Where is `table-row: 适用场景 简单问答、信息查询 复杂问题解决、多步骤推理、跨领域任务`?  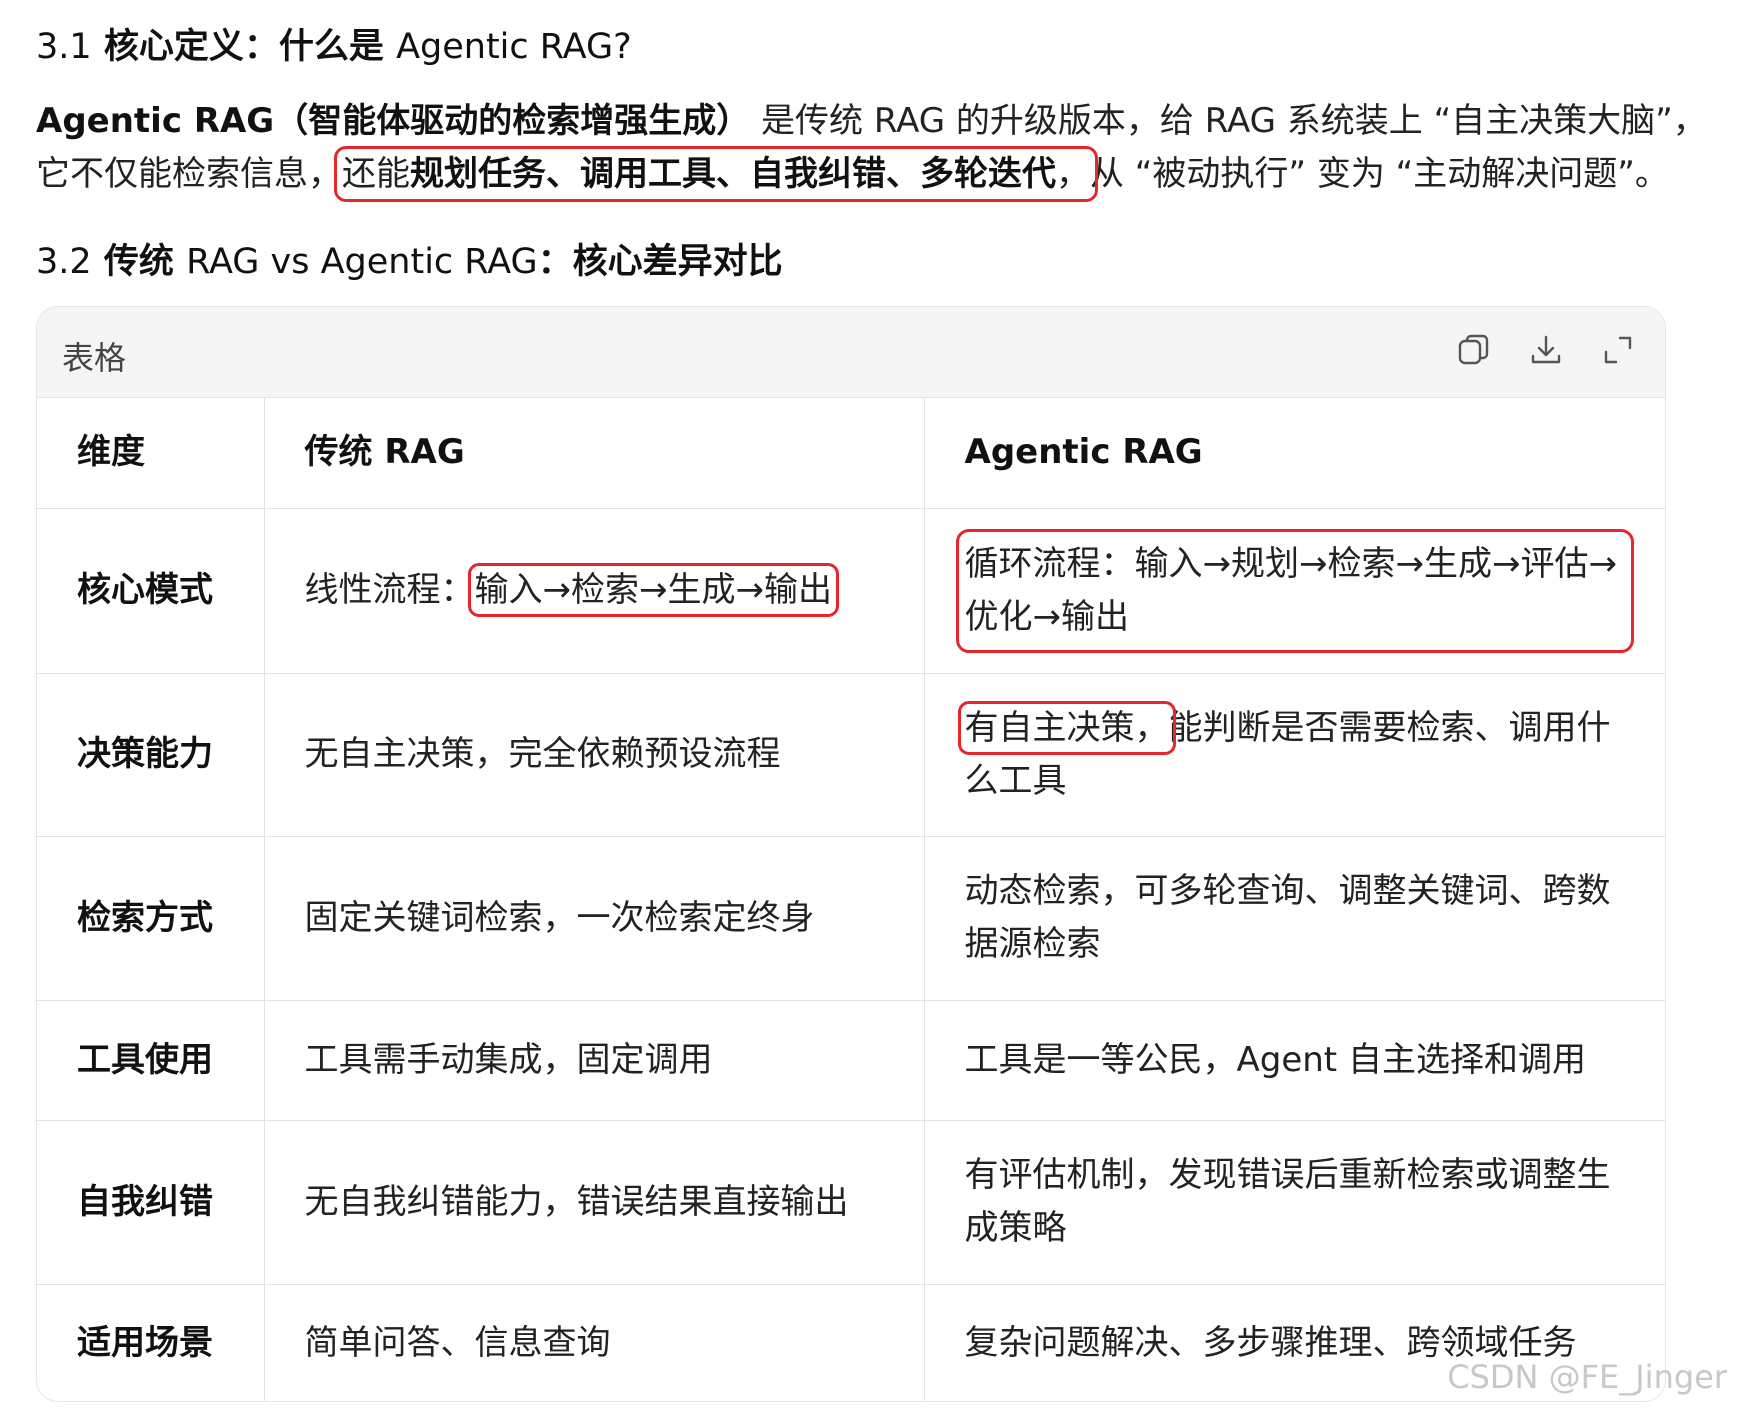 table-row: 适用场景 简单问答、信息查询 复杂问题解决、多步骤推理、跨领域任务 is located at coordinates (851, 1342).